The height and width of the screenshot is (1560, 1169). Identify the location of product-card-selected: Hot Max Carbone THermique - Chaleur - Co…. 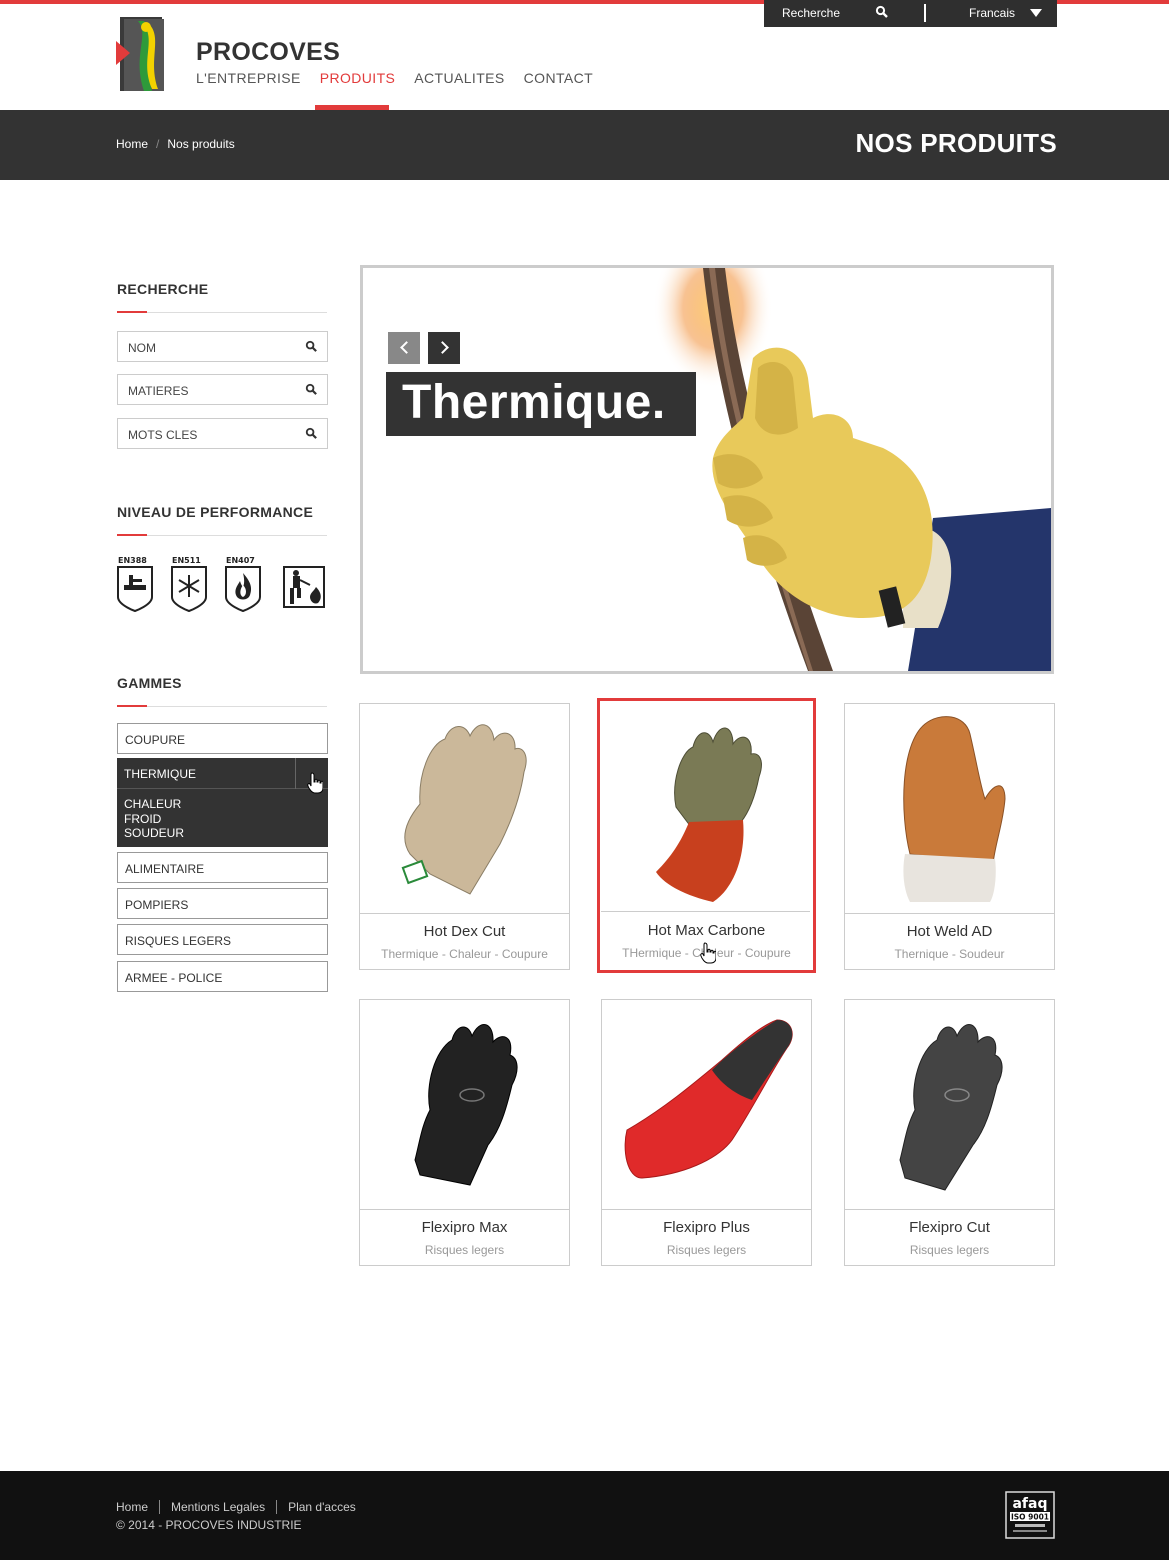
(706, 835).